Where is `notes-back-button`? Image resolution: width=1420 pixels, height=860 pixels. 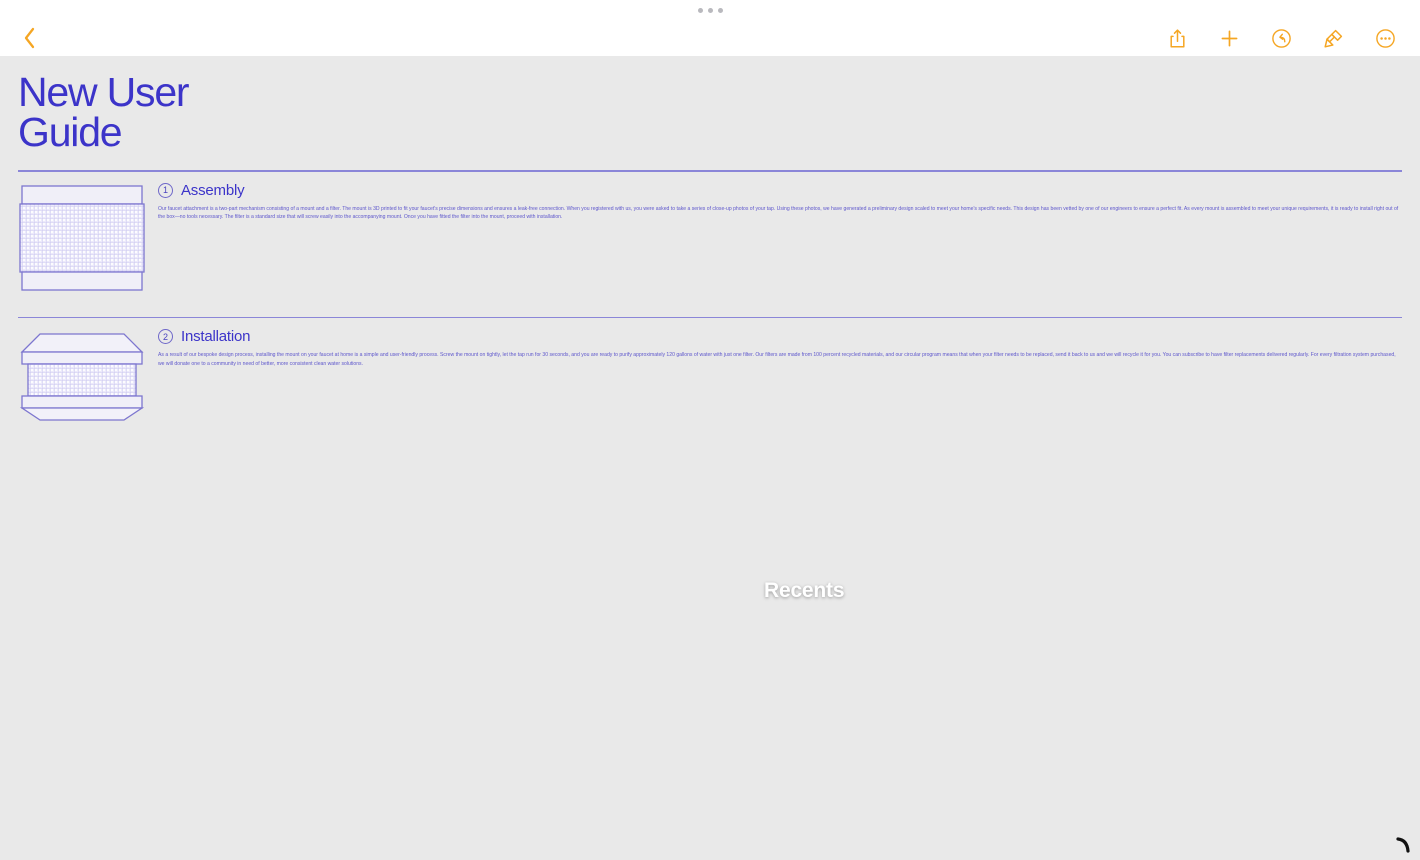 notes-back-button is located at coordinates (29, 38).